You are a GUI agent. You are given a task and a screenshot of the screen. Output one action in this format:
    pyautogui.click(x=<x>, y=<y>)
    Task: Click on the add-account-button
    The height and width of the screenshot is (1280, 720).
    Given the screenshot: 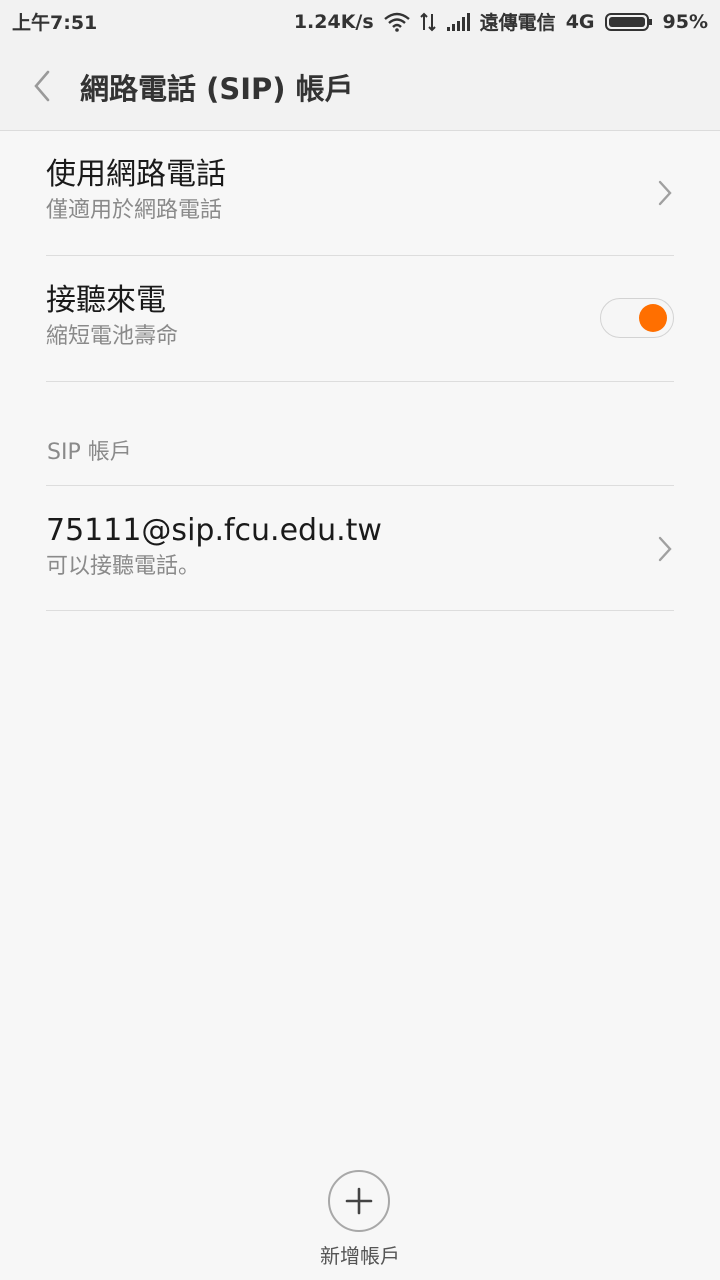 What is the action you would take?
    pyautogui.click(x=359, y=1201)
    